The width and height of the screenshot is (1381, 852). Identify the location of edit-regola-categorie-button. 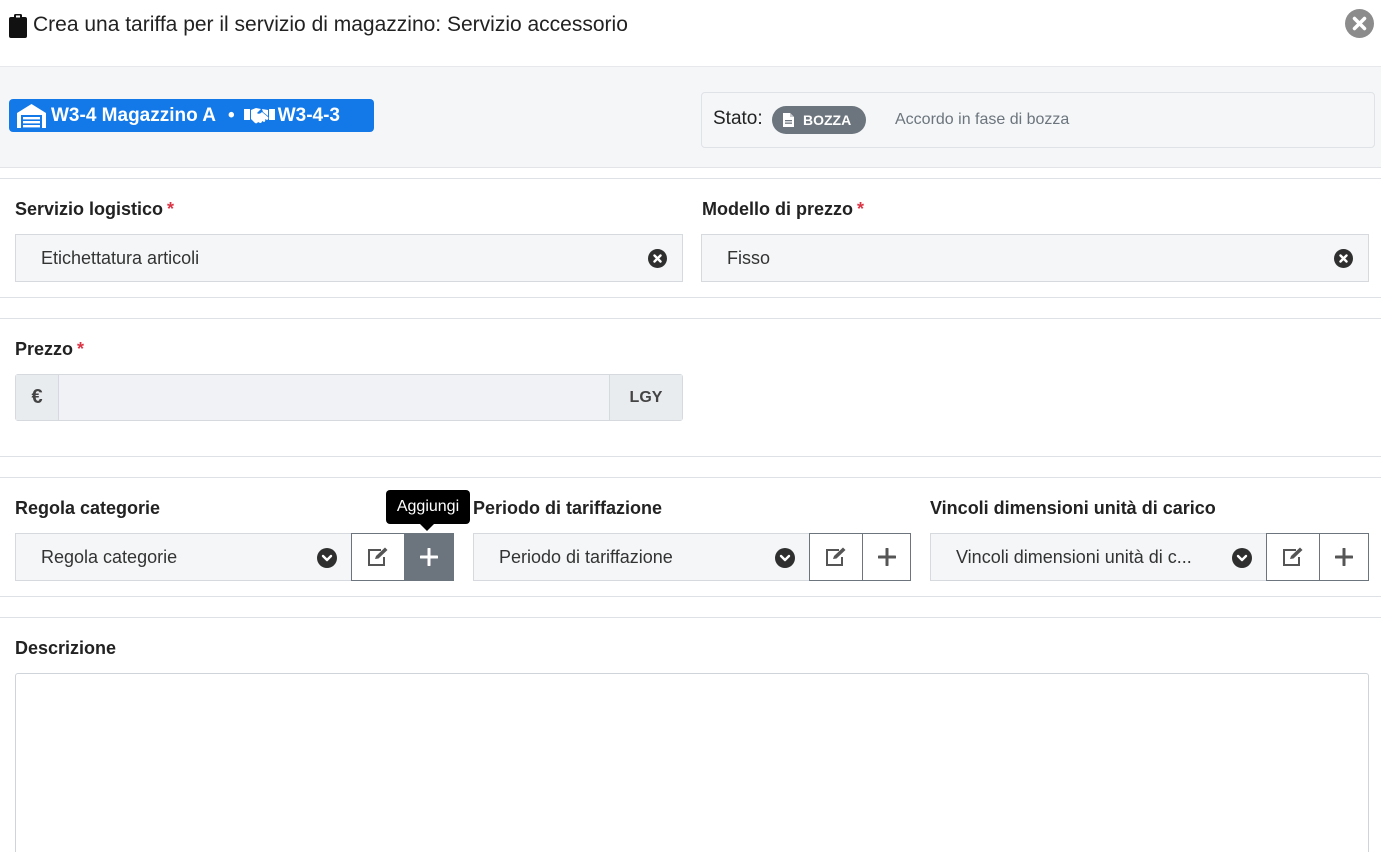
(378, 557).